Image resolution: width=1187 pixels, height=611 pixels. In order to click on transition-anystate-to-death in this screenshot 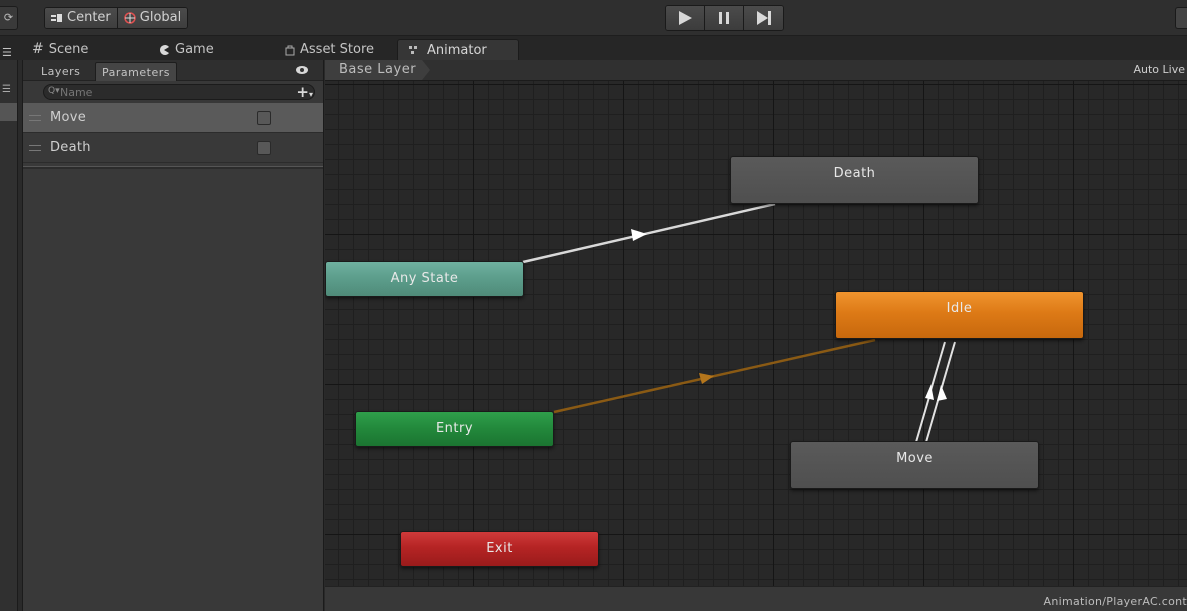, I will do `click(649, 233)`.